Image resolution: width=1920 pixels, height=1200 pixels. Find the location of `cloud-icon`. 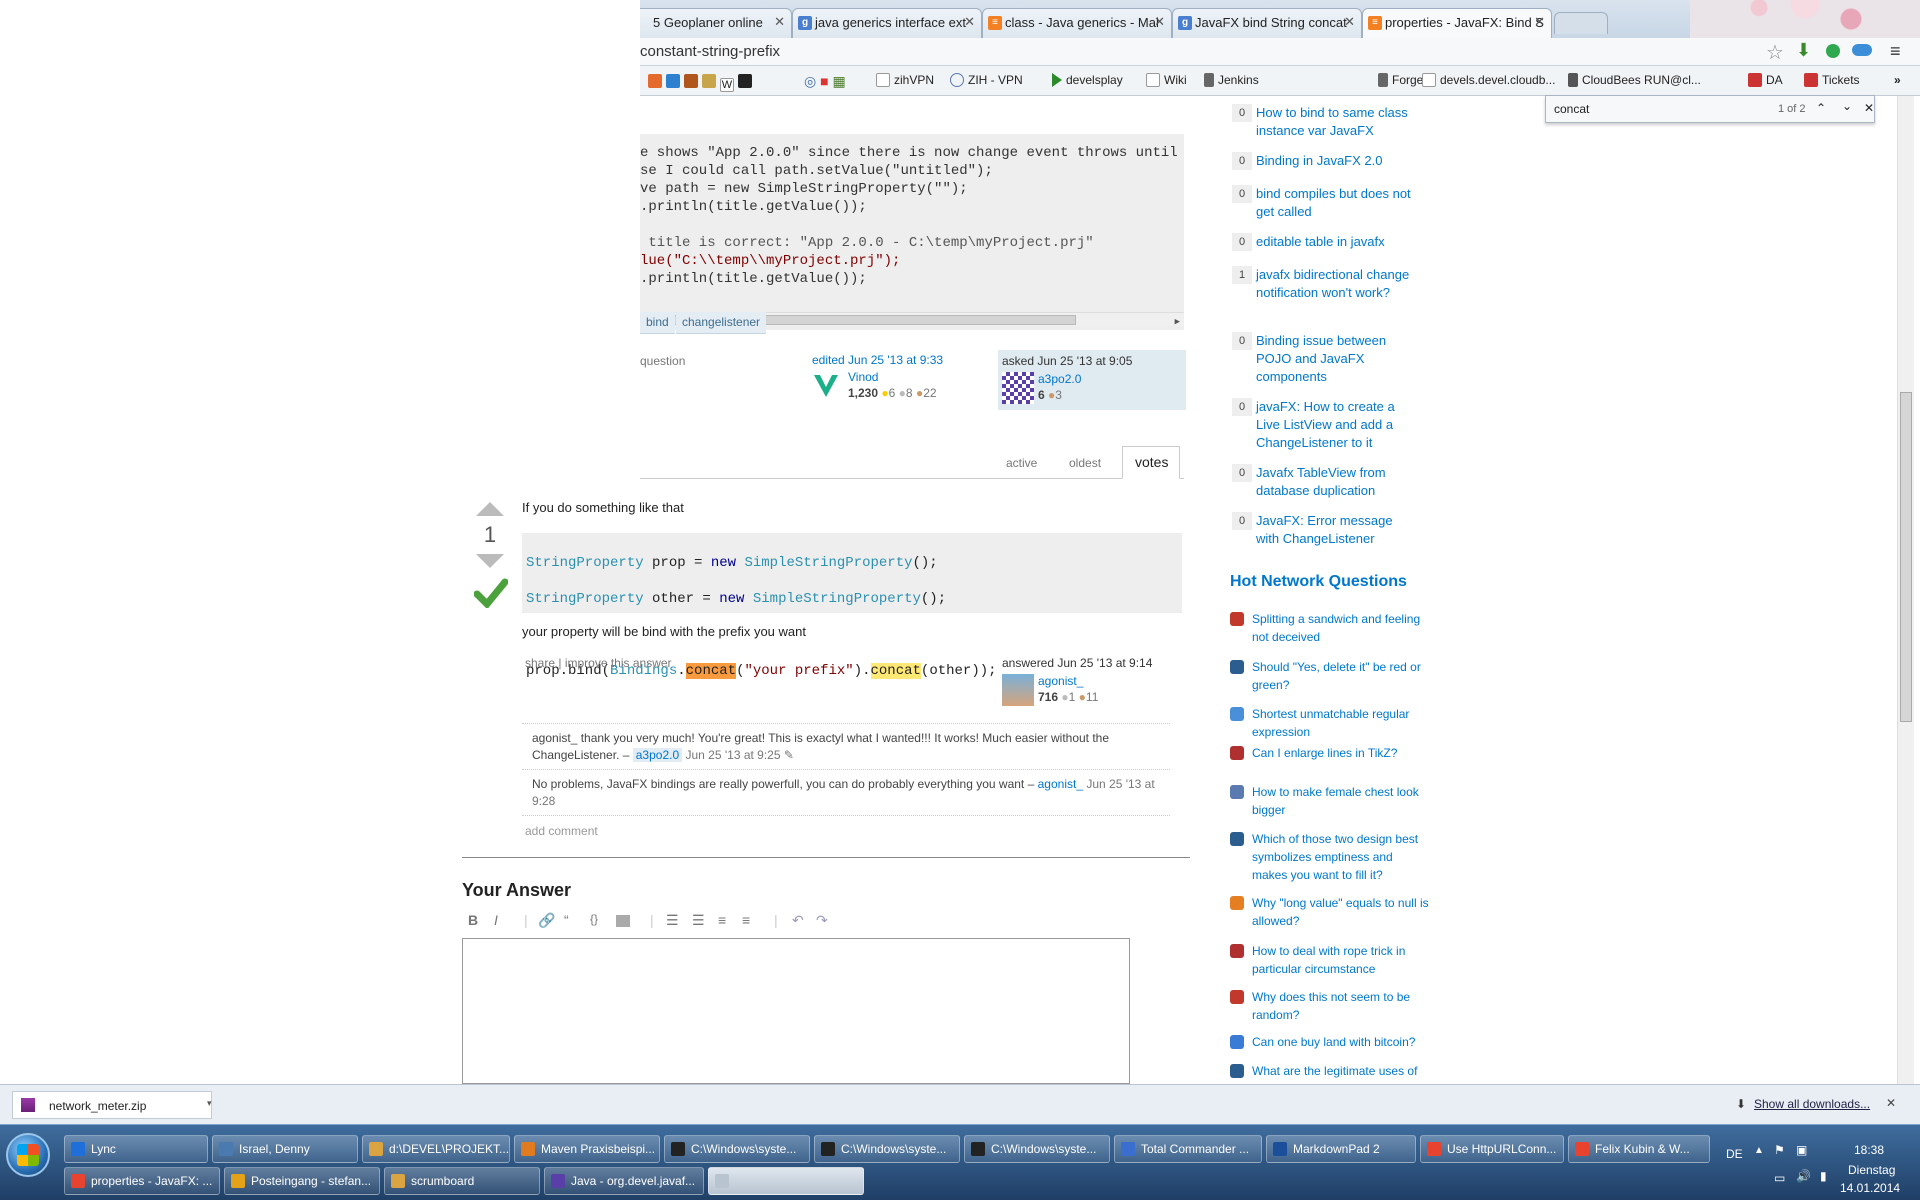

cloud-icon is located at coordinates (1862, 50).